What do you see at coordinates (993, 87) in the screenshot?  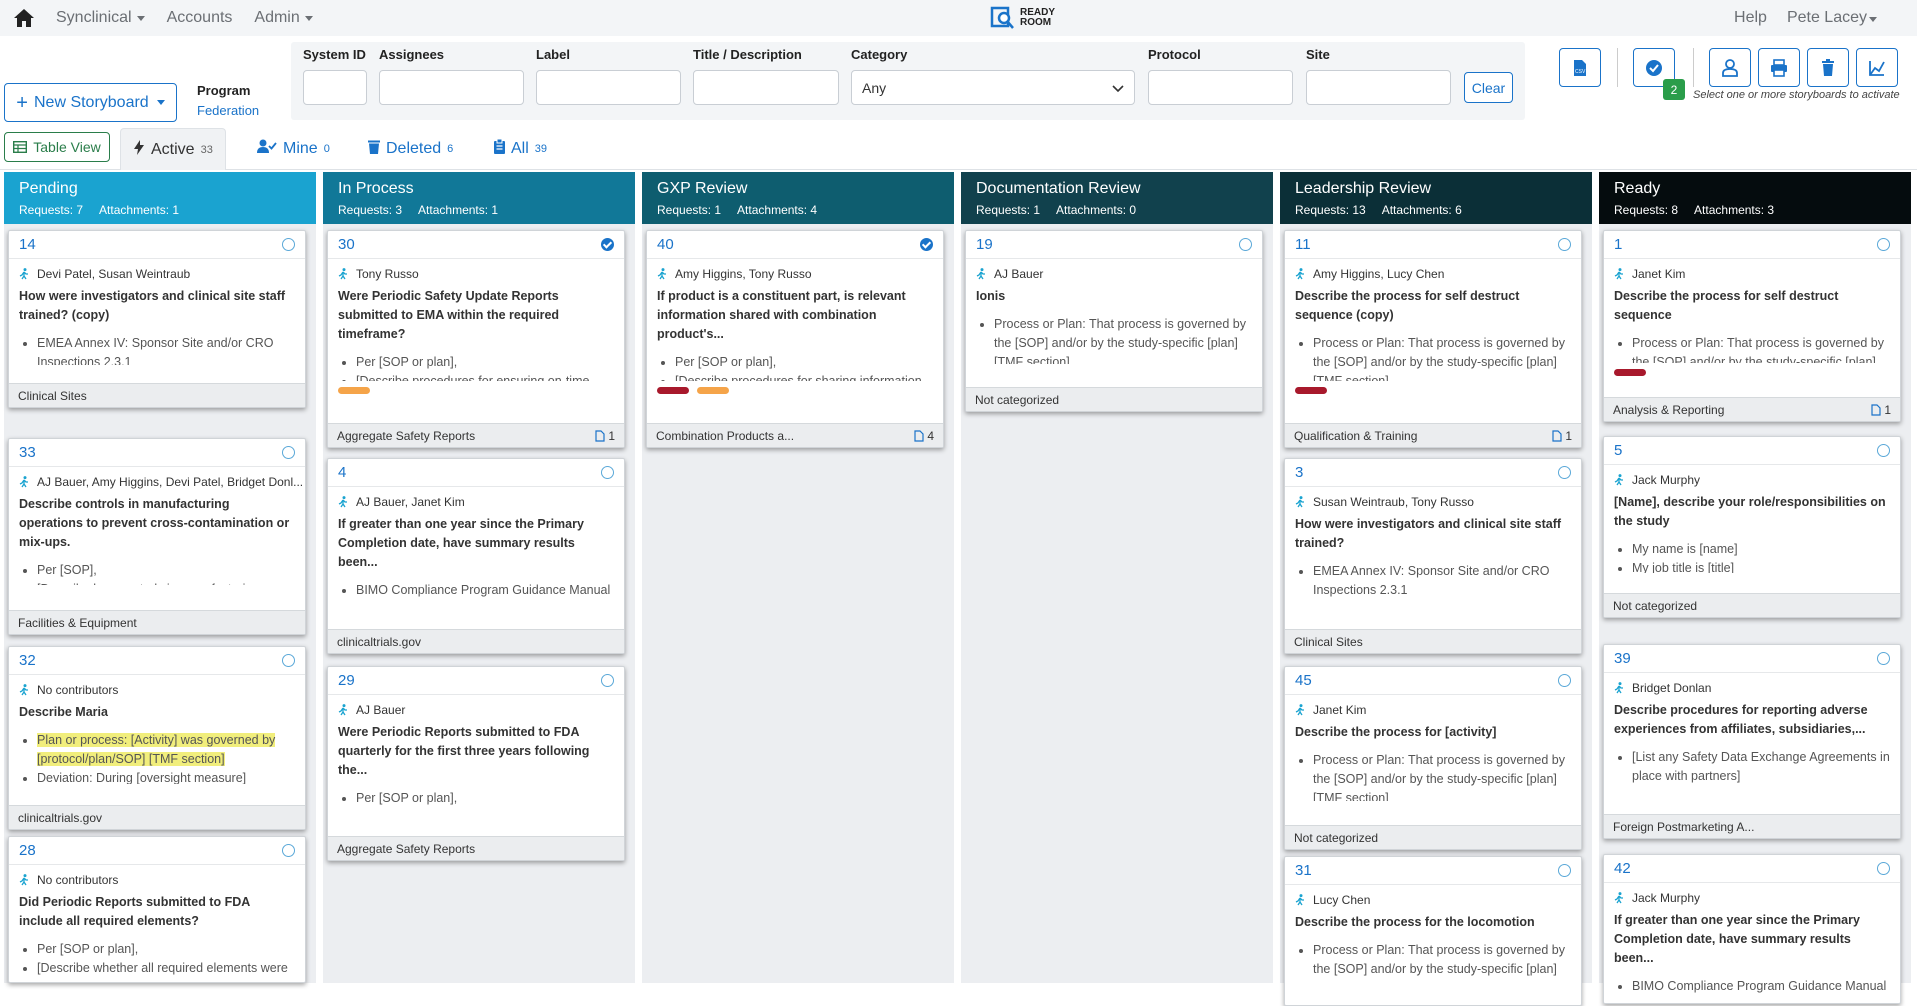 I see `category-select: Any` at bounding box center [993, 87].